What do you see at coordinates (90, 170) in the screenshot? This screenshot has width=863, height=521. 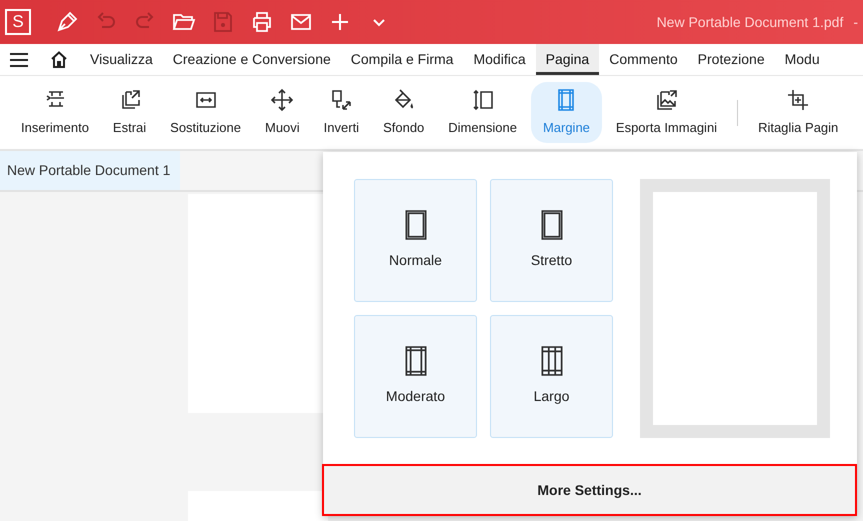 I see `document-tab: New Portable Document 1` at bounding box center [90, 170].